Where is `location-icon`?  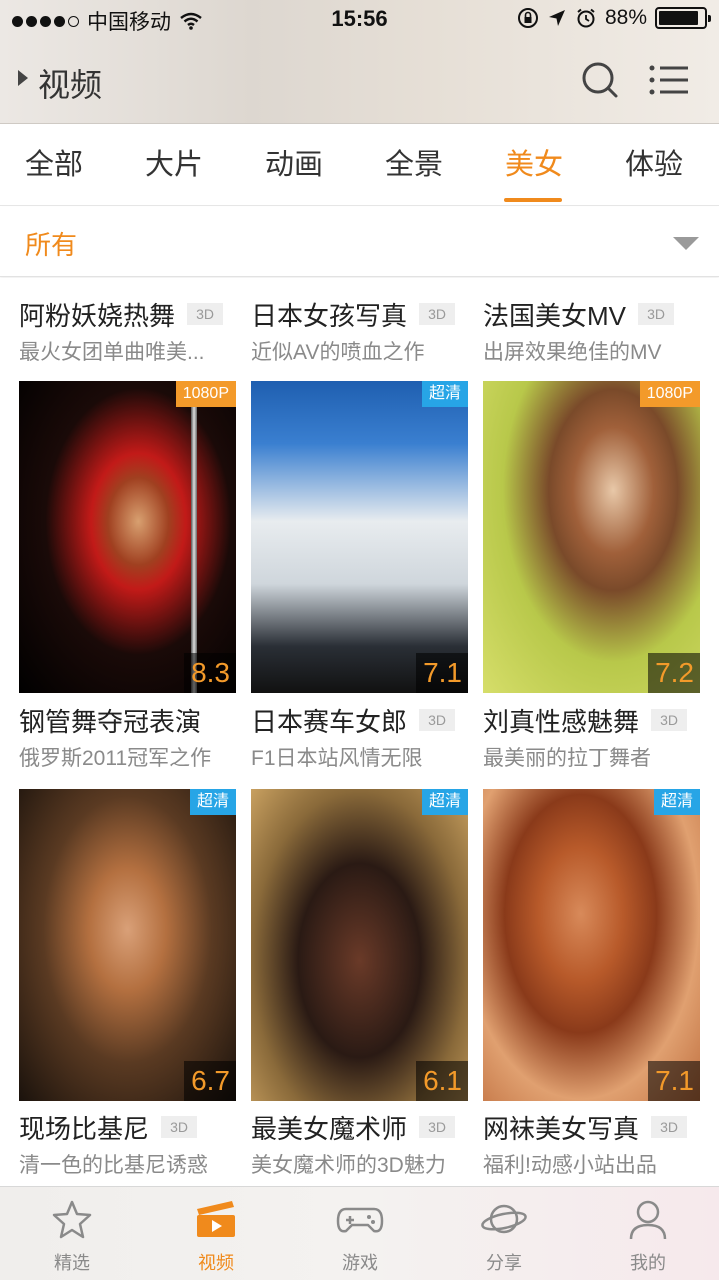 location-icon is located at coordinates (556, 18).